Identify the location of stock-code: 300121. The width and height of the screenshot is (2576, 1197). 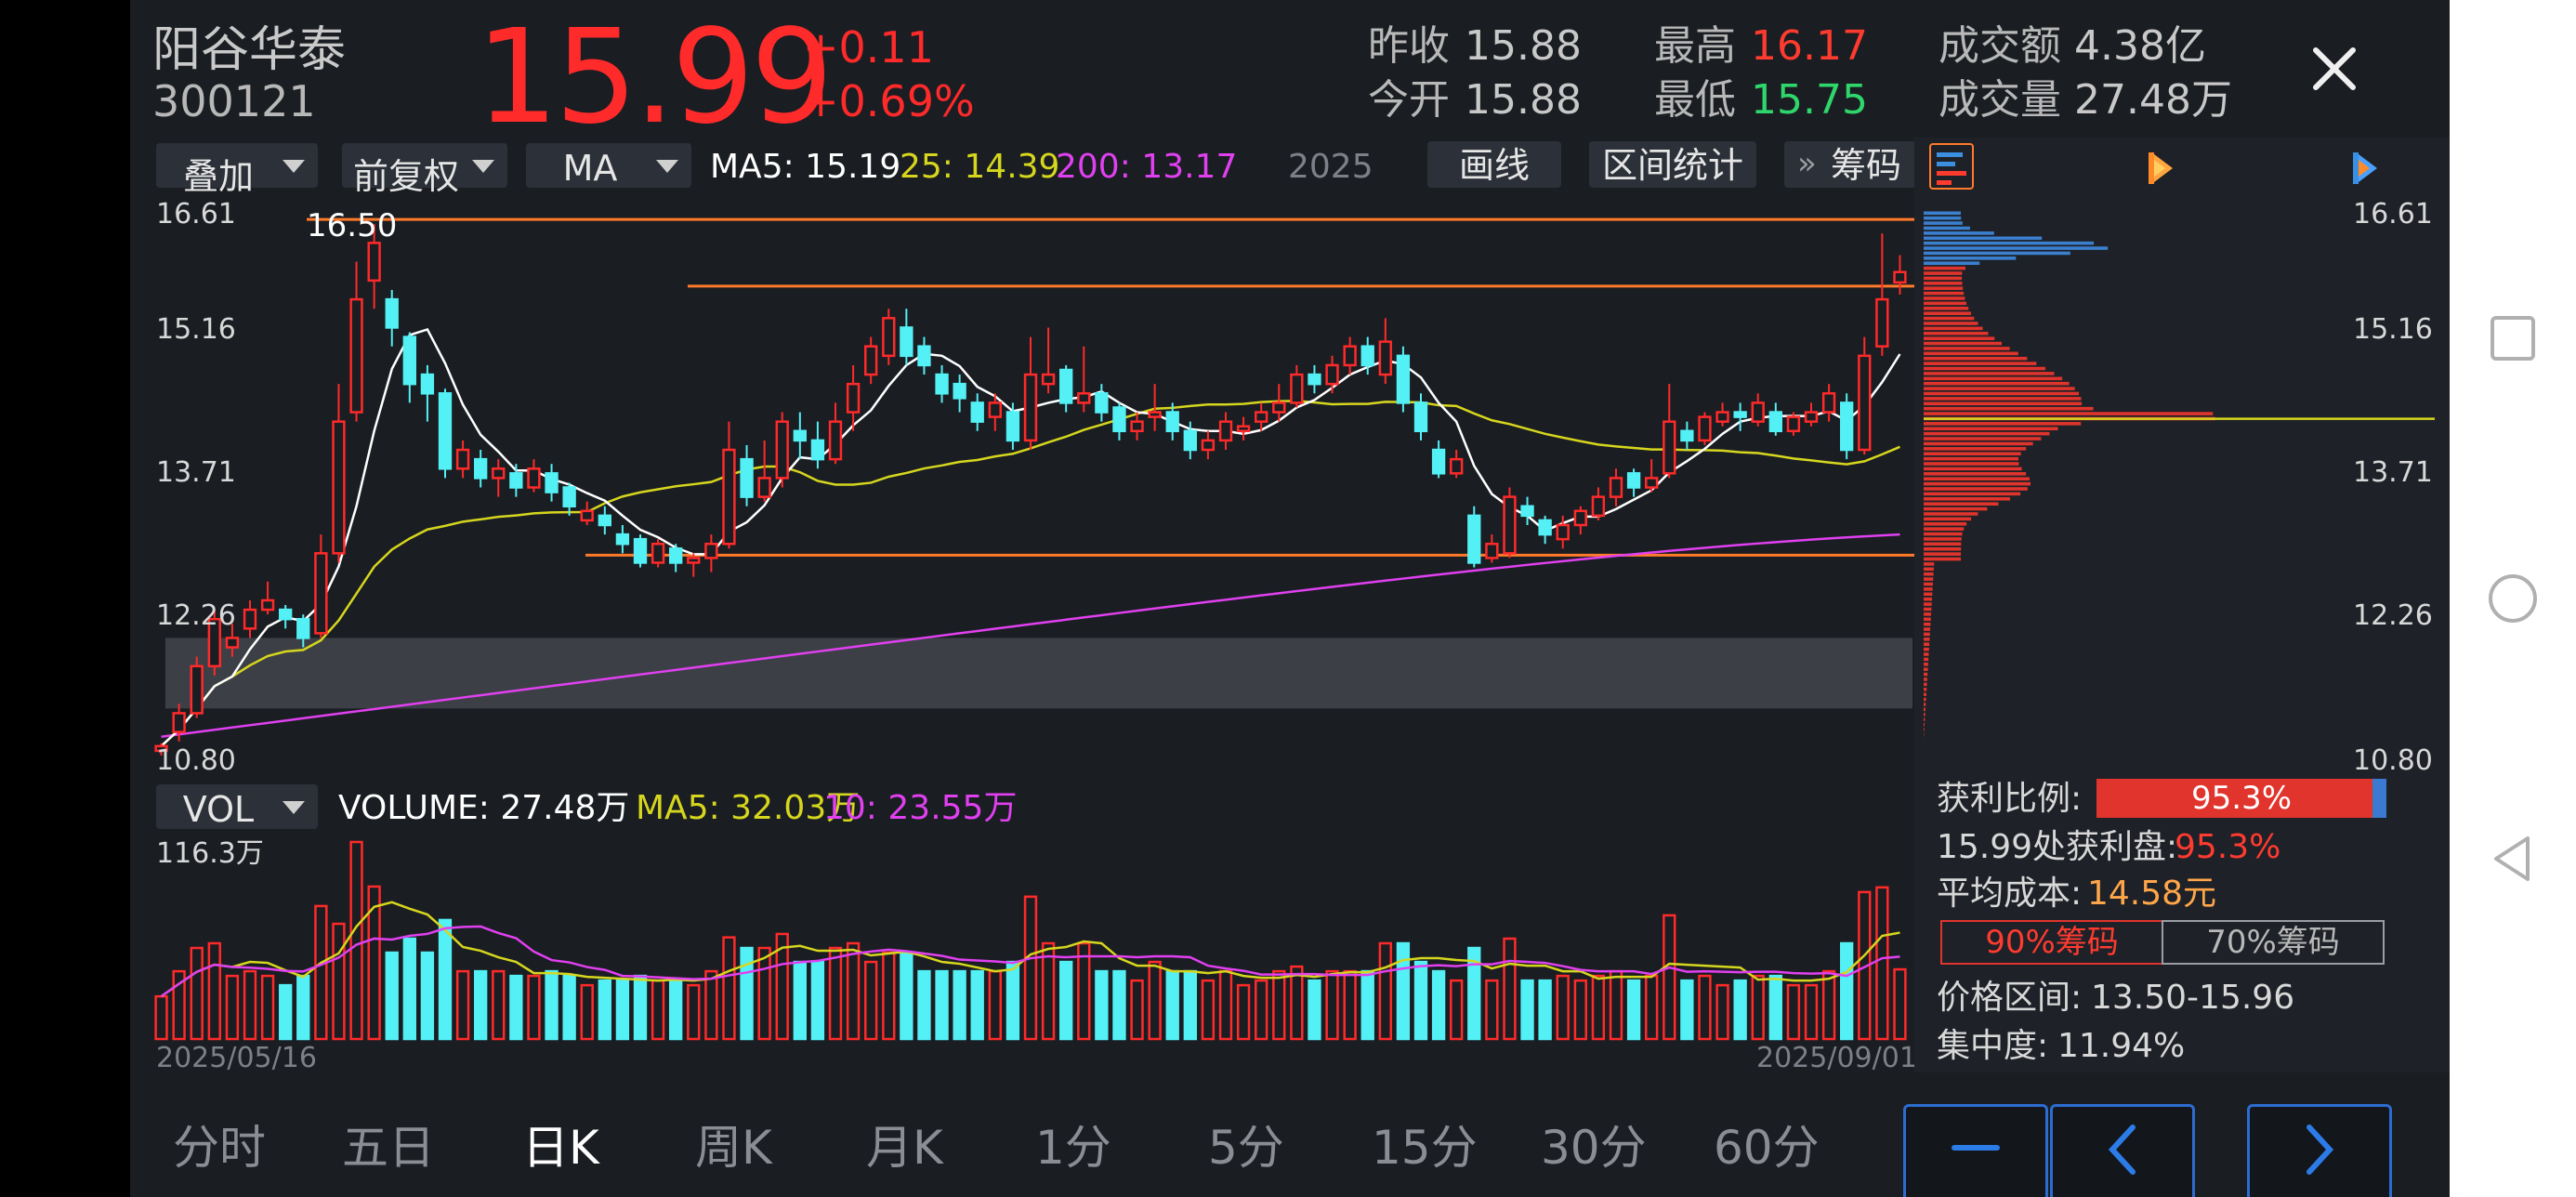
(234, 101).